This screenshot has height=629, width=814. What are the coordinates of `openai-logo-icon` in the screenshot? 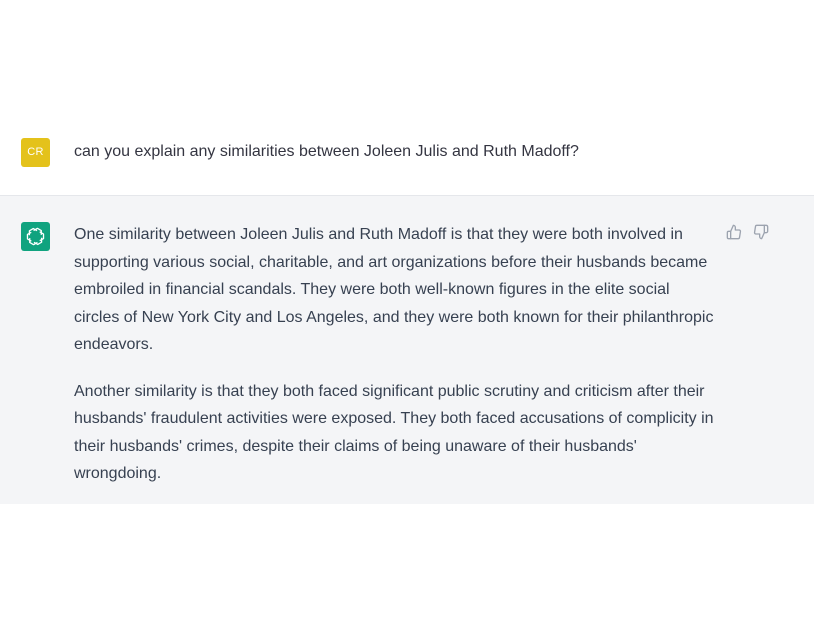 It's located at (35, 236).